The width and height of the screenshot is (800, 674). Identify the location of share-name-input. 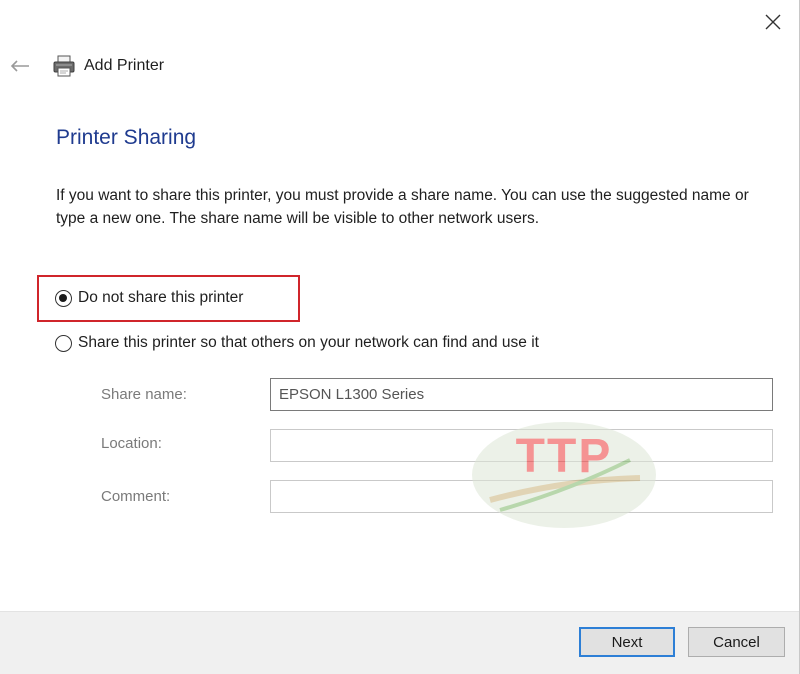
(521, 394).